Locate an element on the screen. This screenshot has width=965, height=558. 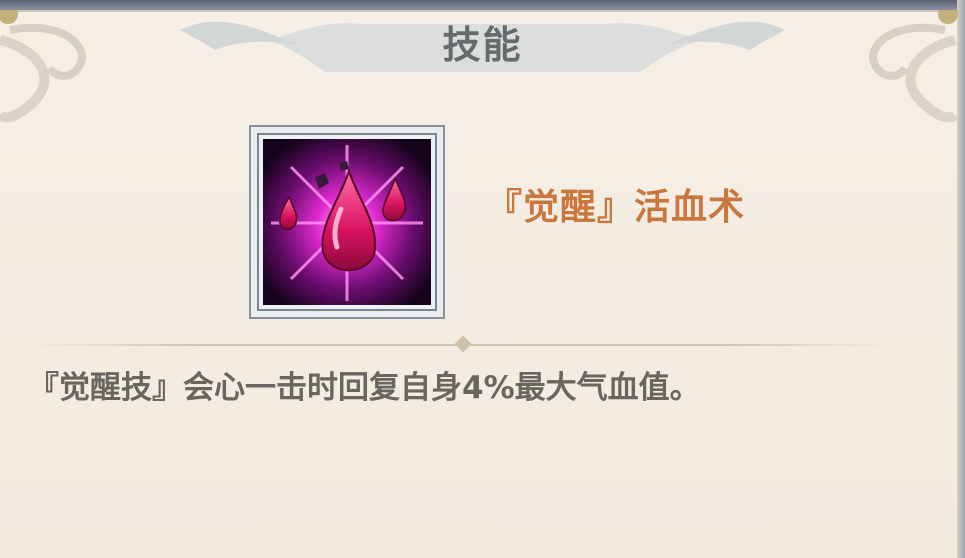
skill-description: 『觉醒技』会心一击时回复自身4%最大气血值。 is located at coordinates (364, 388).